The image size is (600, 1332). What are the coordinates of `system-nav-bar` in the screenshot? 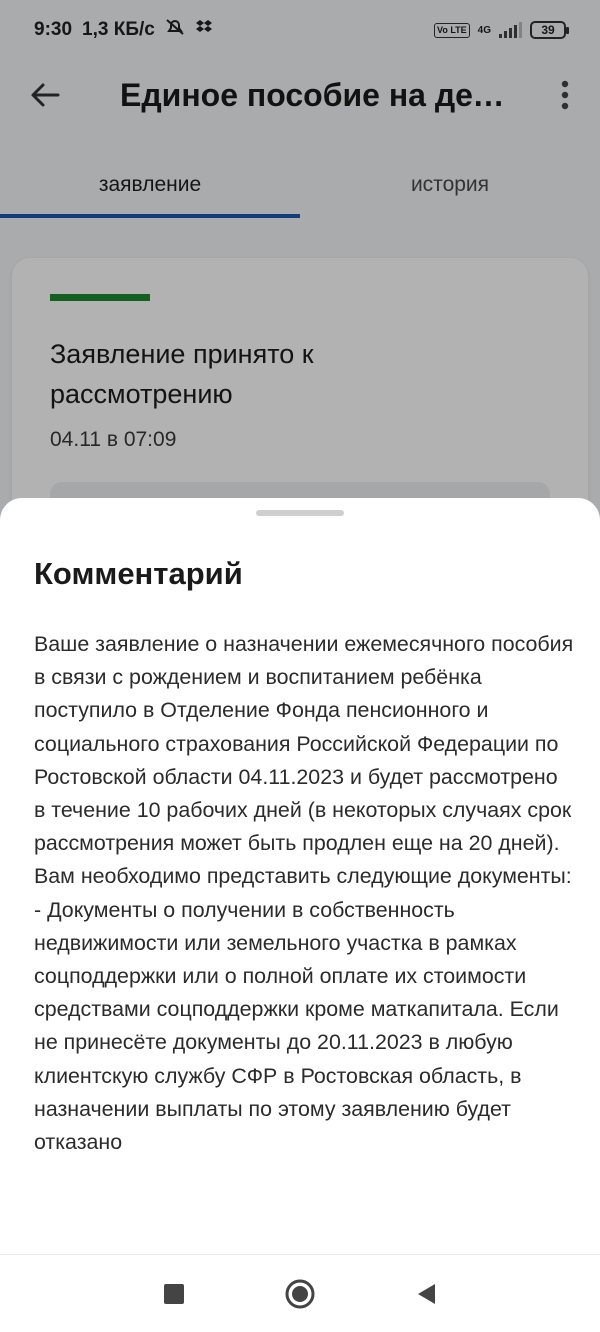 It's located at (300, 1293).